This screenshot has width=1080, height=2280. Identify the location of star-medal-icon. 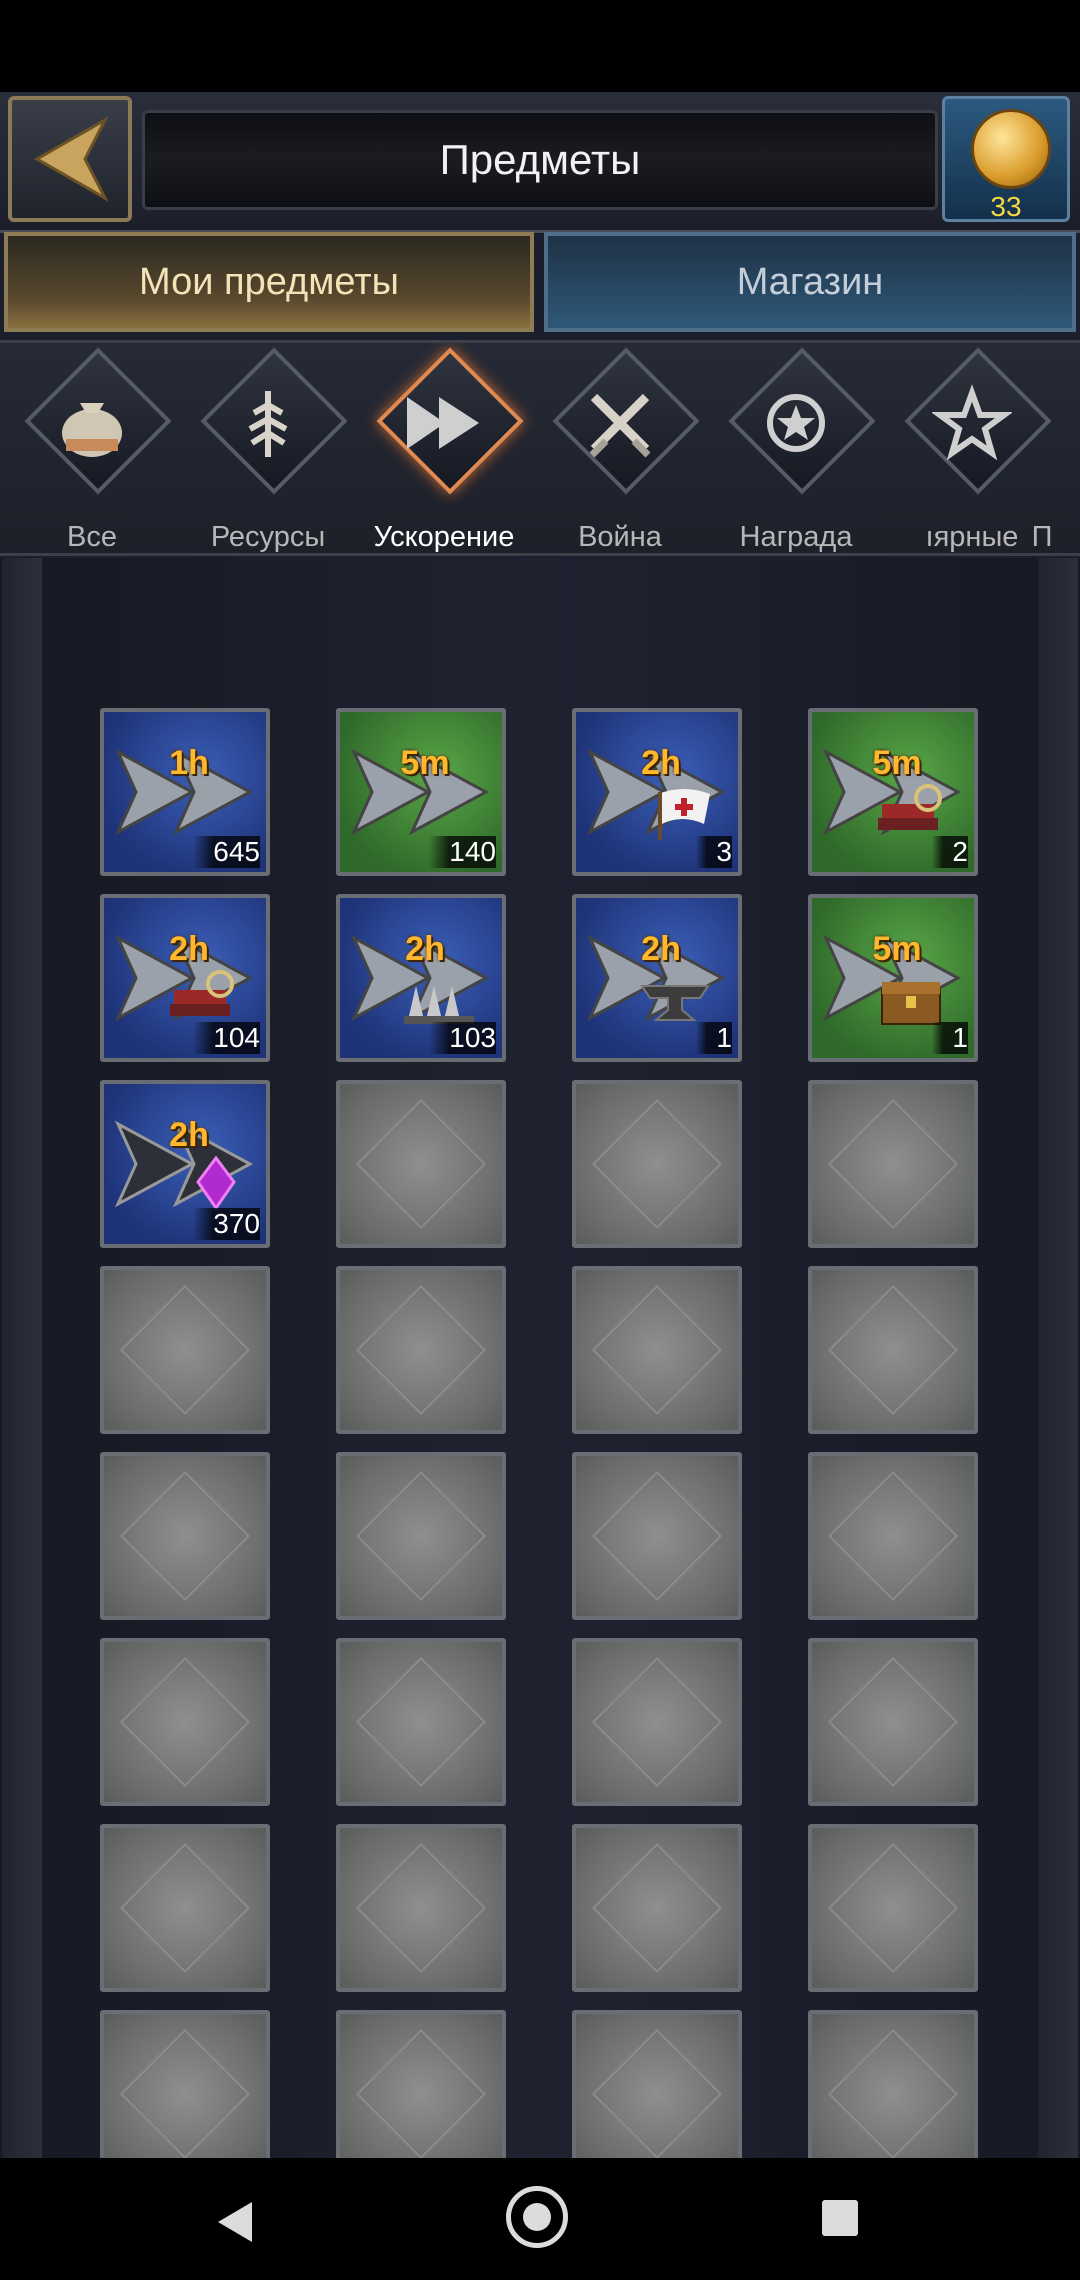
(796, 423).